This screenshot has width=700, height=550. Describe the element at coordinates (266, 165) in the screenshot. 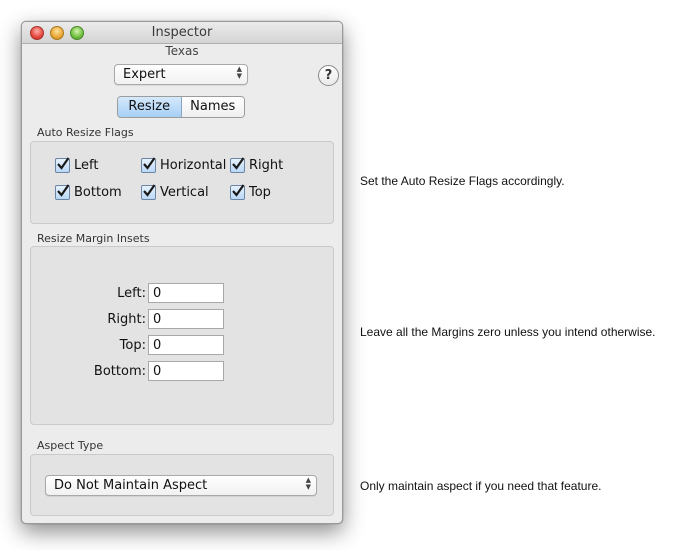

I see `checkbox-label: Right` at that location.